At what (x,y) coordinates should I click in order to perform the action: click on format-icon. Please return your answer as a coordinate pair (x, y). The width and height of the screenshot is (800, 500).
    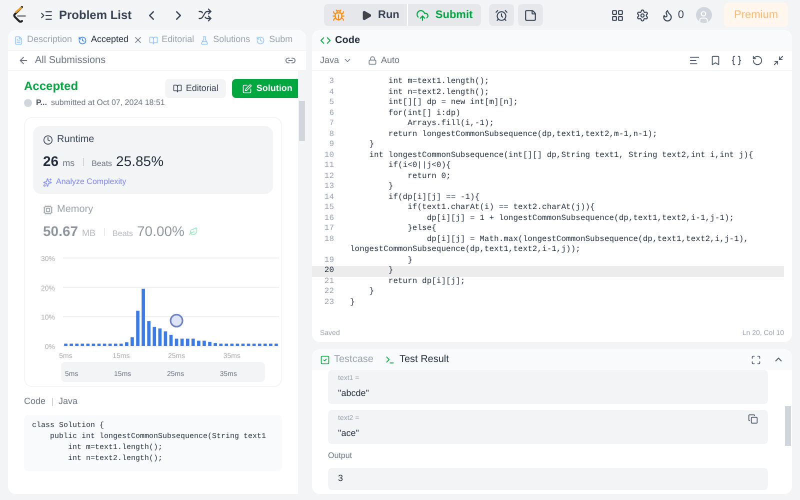
    Looking at the image, I should click on (694, 60).